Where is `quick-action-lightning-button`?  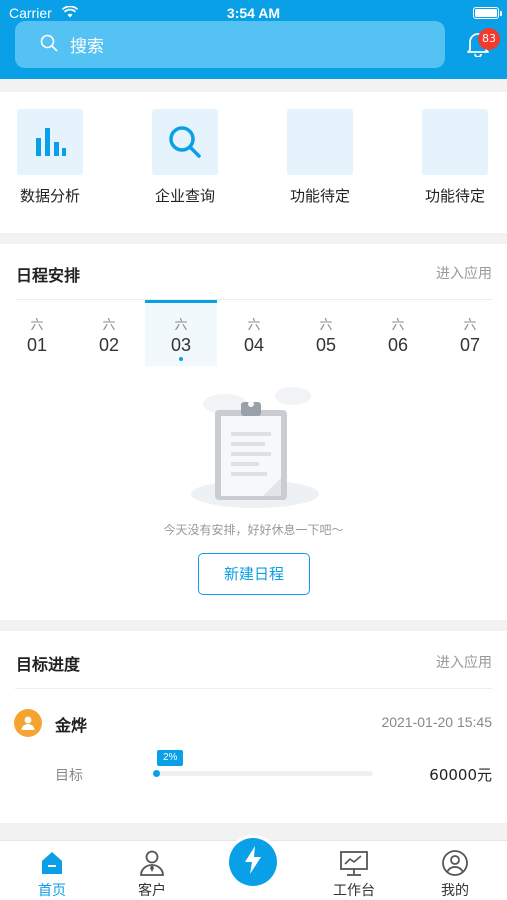
quick-action-lightning-button is located at coordinates (253, 862).